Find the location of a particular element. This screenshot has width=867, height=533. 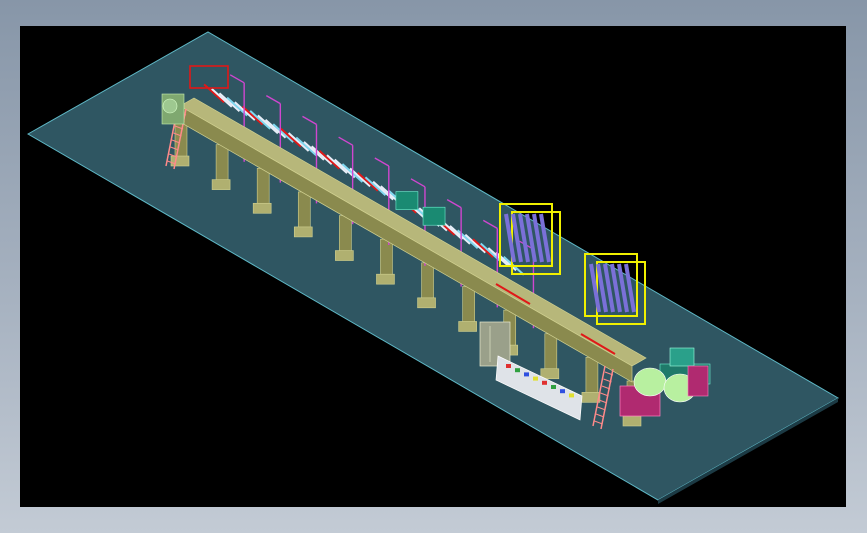

unwind-roll is located at coordinates (170, 106).